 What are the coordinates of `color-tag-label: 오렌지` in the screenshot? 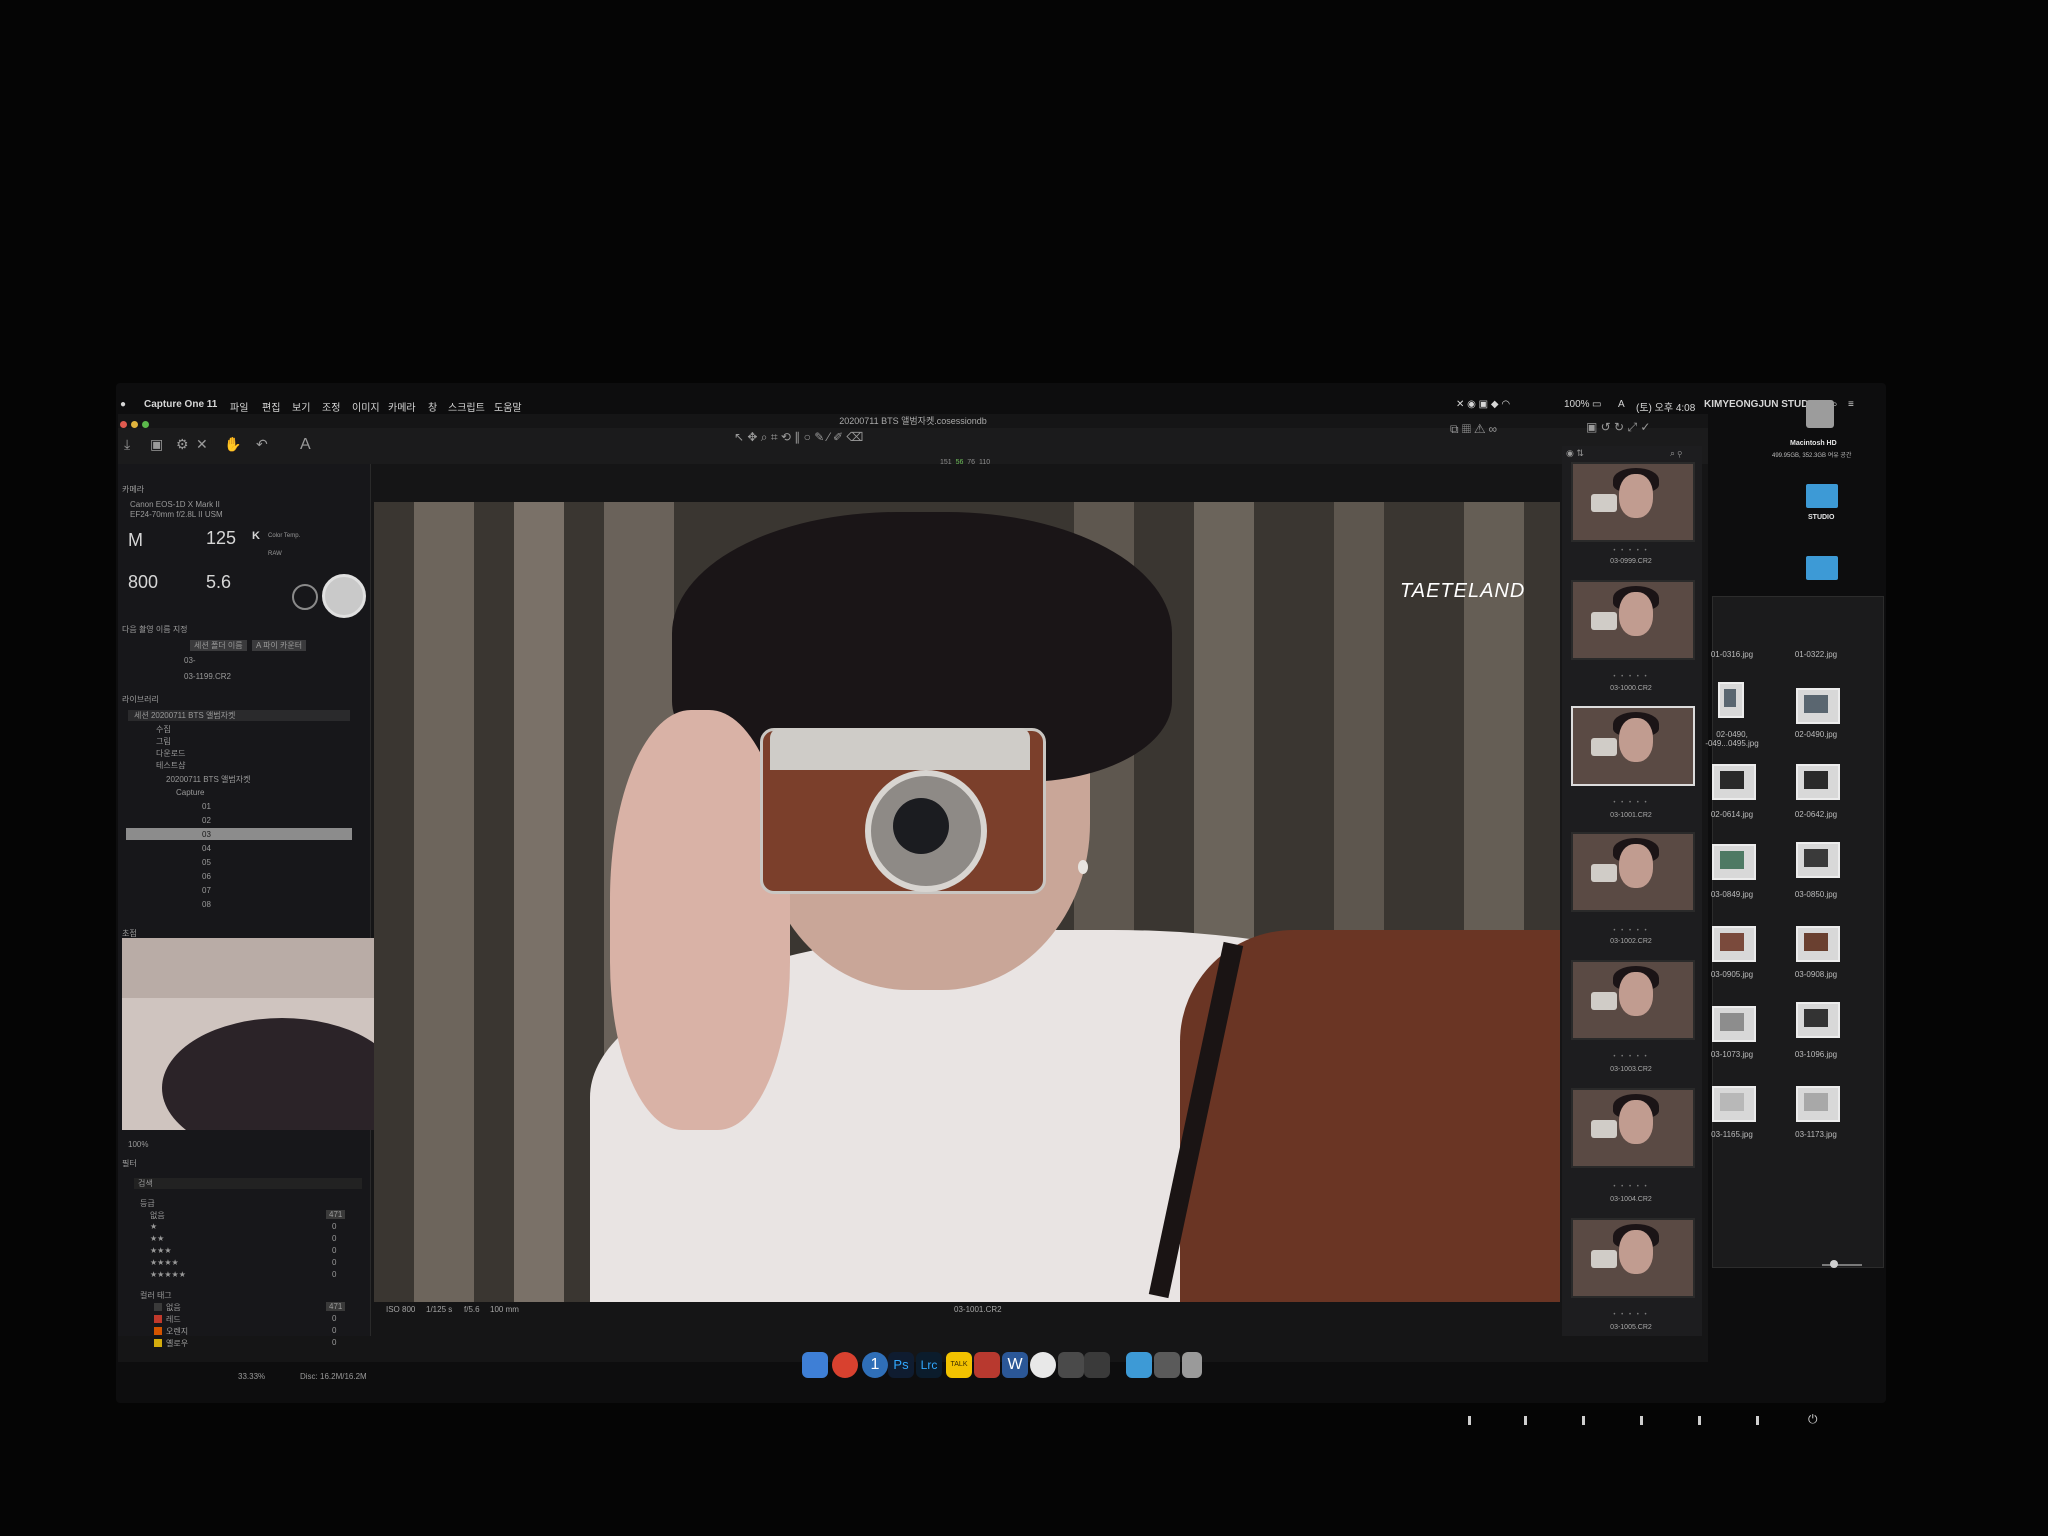 It's located at (177, 1331).